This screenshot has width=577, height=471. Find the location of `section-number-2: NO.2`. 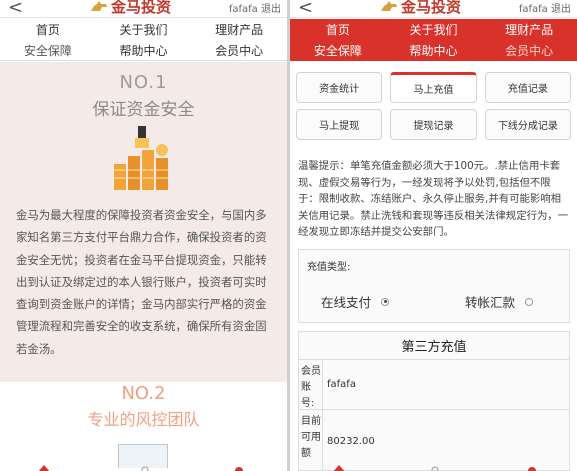

section-number-2: NO.2 is located at coordinates (143, 393).